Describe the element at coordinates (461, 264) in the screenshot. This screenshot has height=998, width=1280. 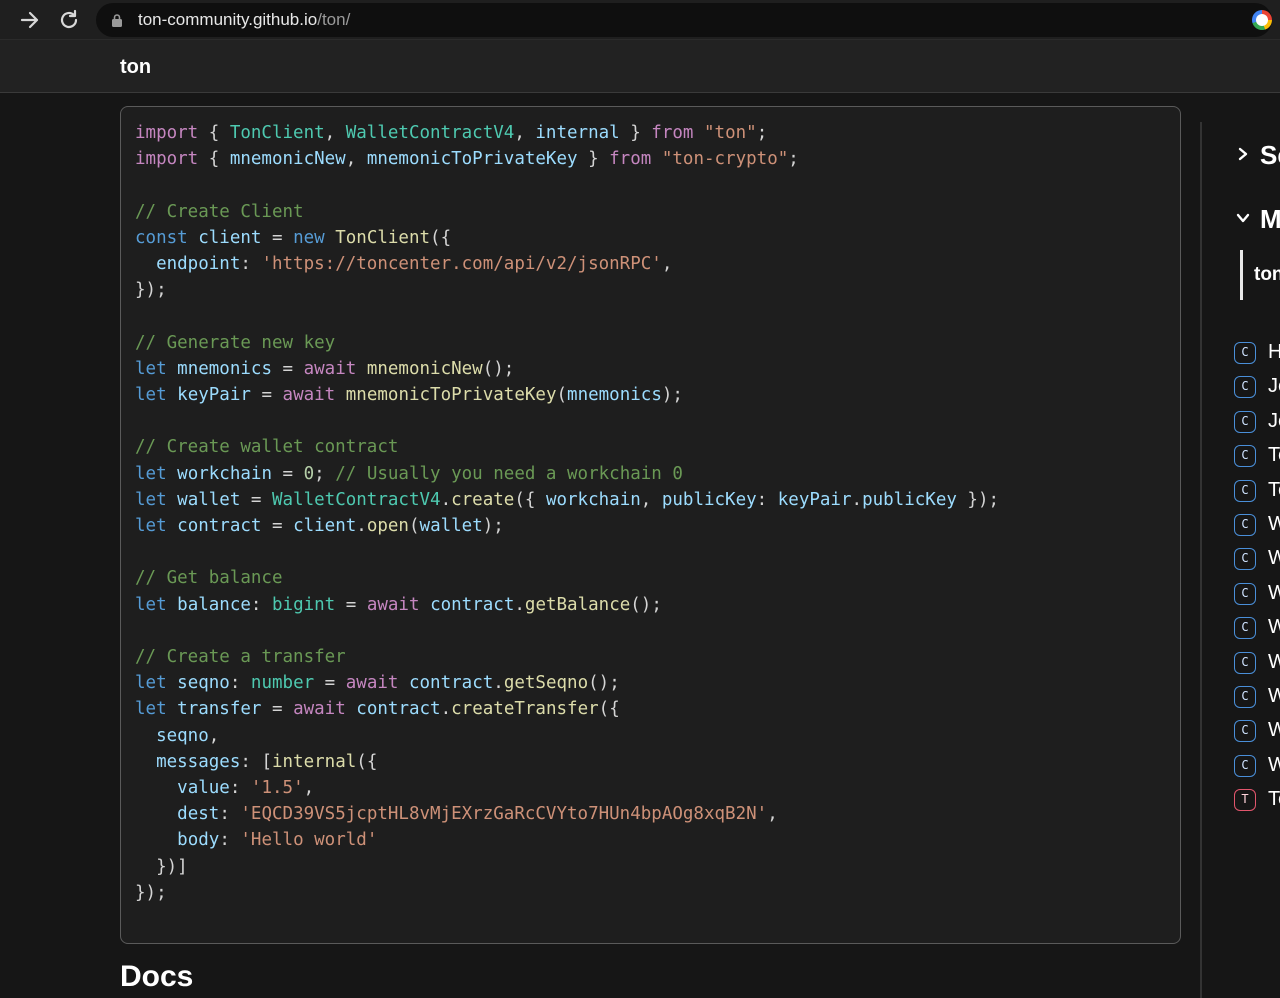
I see `code-token: 'https://toncenter.com/api/v2/jsonRPC'` at that location.